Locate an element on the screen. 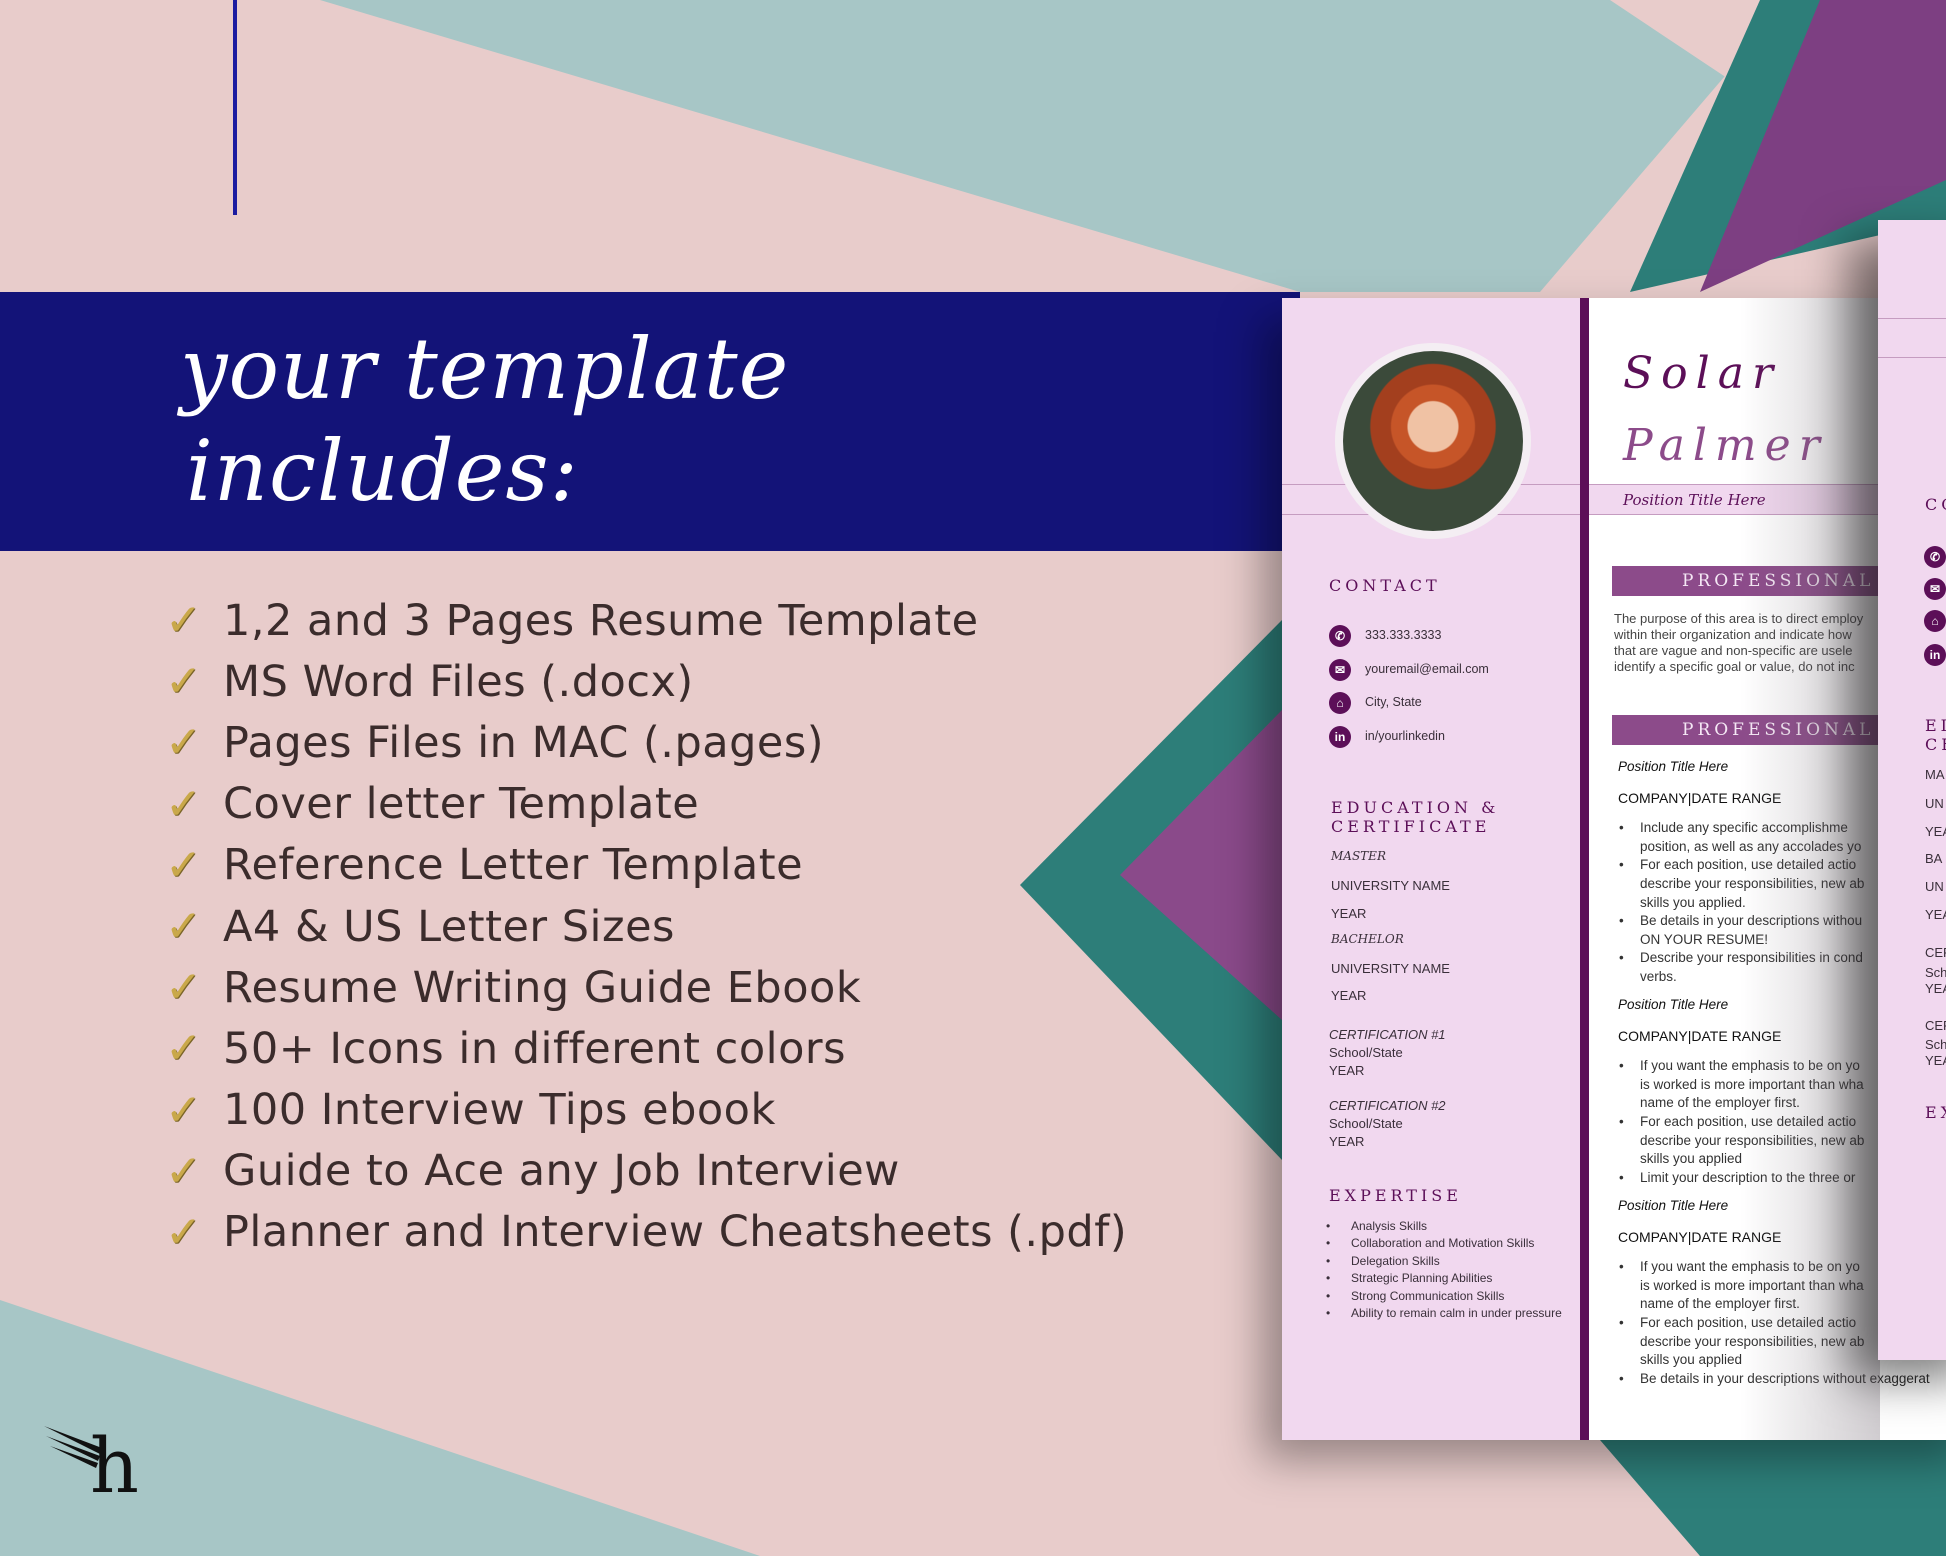 The image size is (1946, 1556). year-2: YEAR is located at coordinates (1349, 995).